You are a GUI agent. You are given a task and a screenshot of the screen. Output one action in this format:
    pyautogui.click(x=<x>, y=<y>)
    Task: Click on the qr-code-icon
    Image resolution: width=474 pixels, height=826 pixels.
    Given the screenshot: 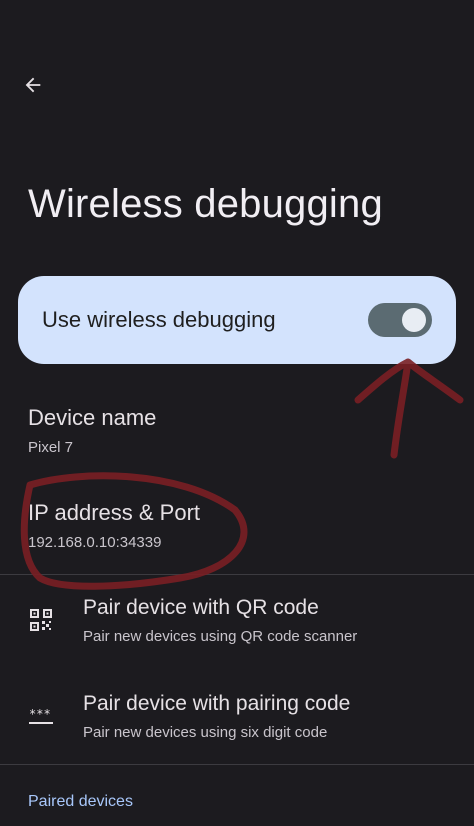 What is the action you would take?
    pyautogui.click(x=41, y=620)
    